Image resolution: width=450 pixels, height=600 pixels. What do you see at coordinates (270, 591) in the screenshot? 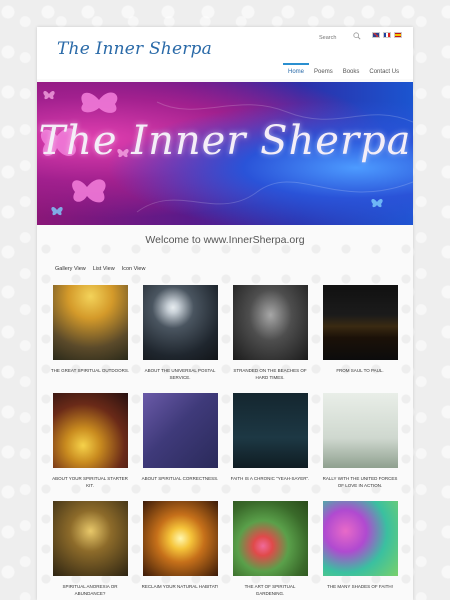
I see `post-title: THE ART OF SPIRITUAL GARDENING.` at bounding box center [270, 591].